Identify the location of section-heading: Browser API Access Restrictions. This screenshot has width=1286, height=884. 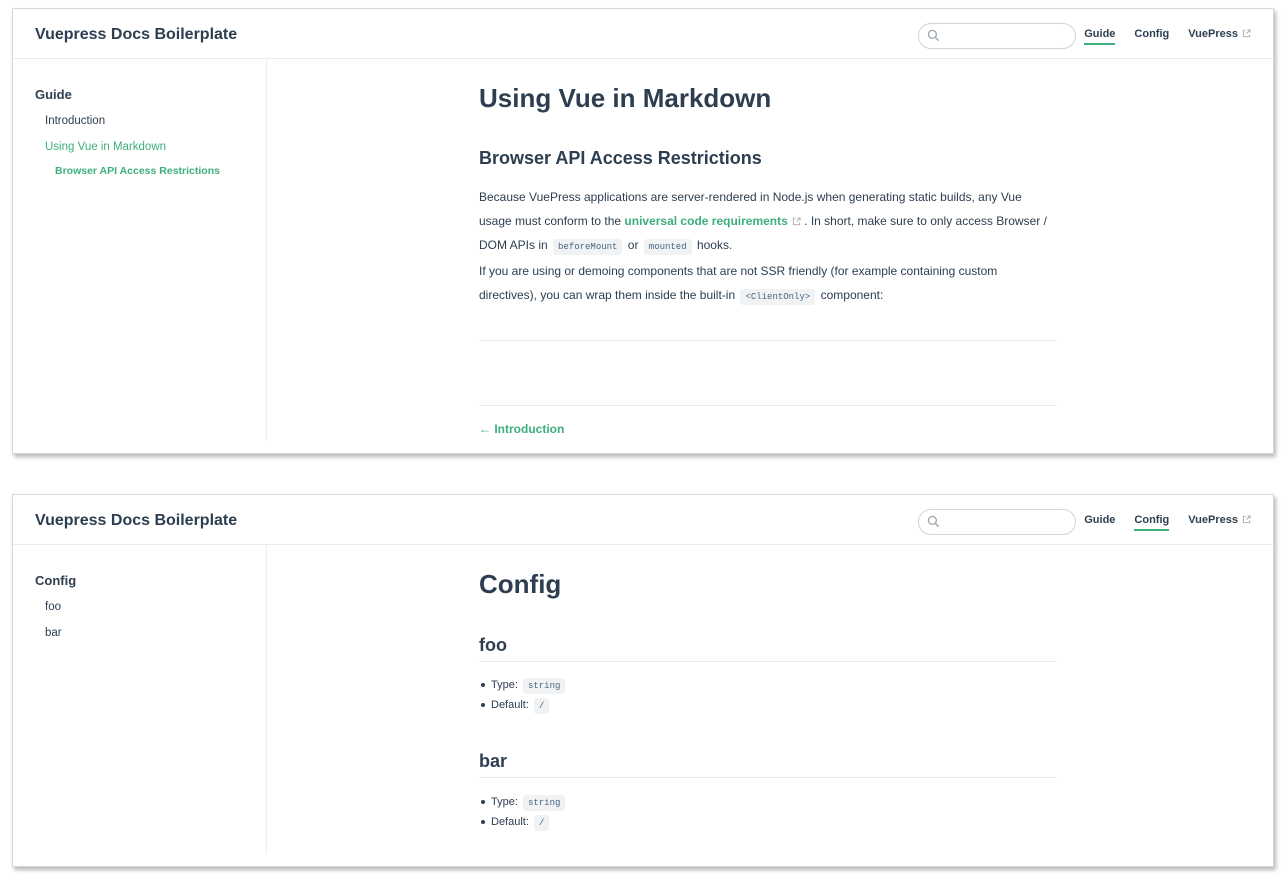
(620, 158).